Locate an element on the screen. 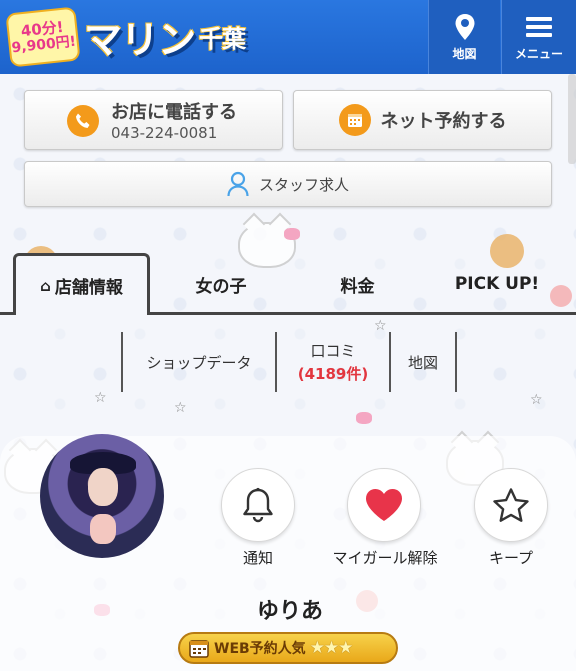 The image size is (576, 671). badge-label: WEB予約人気 is located at coordinates (260, 649).